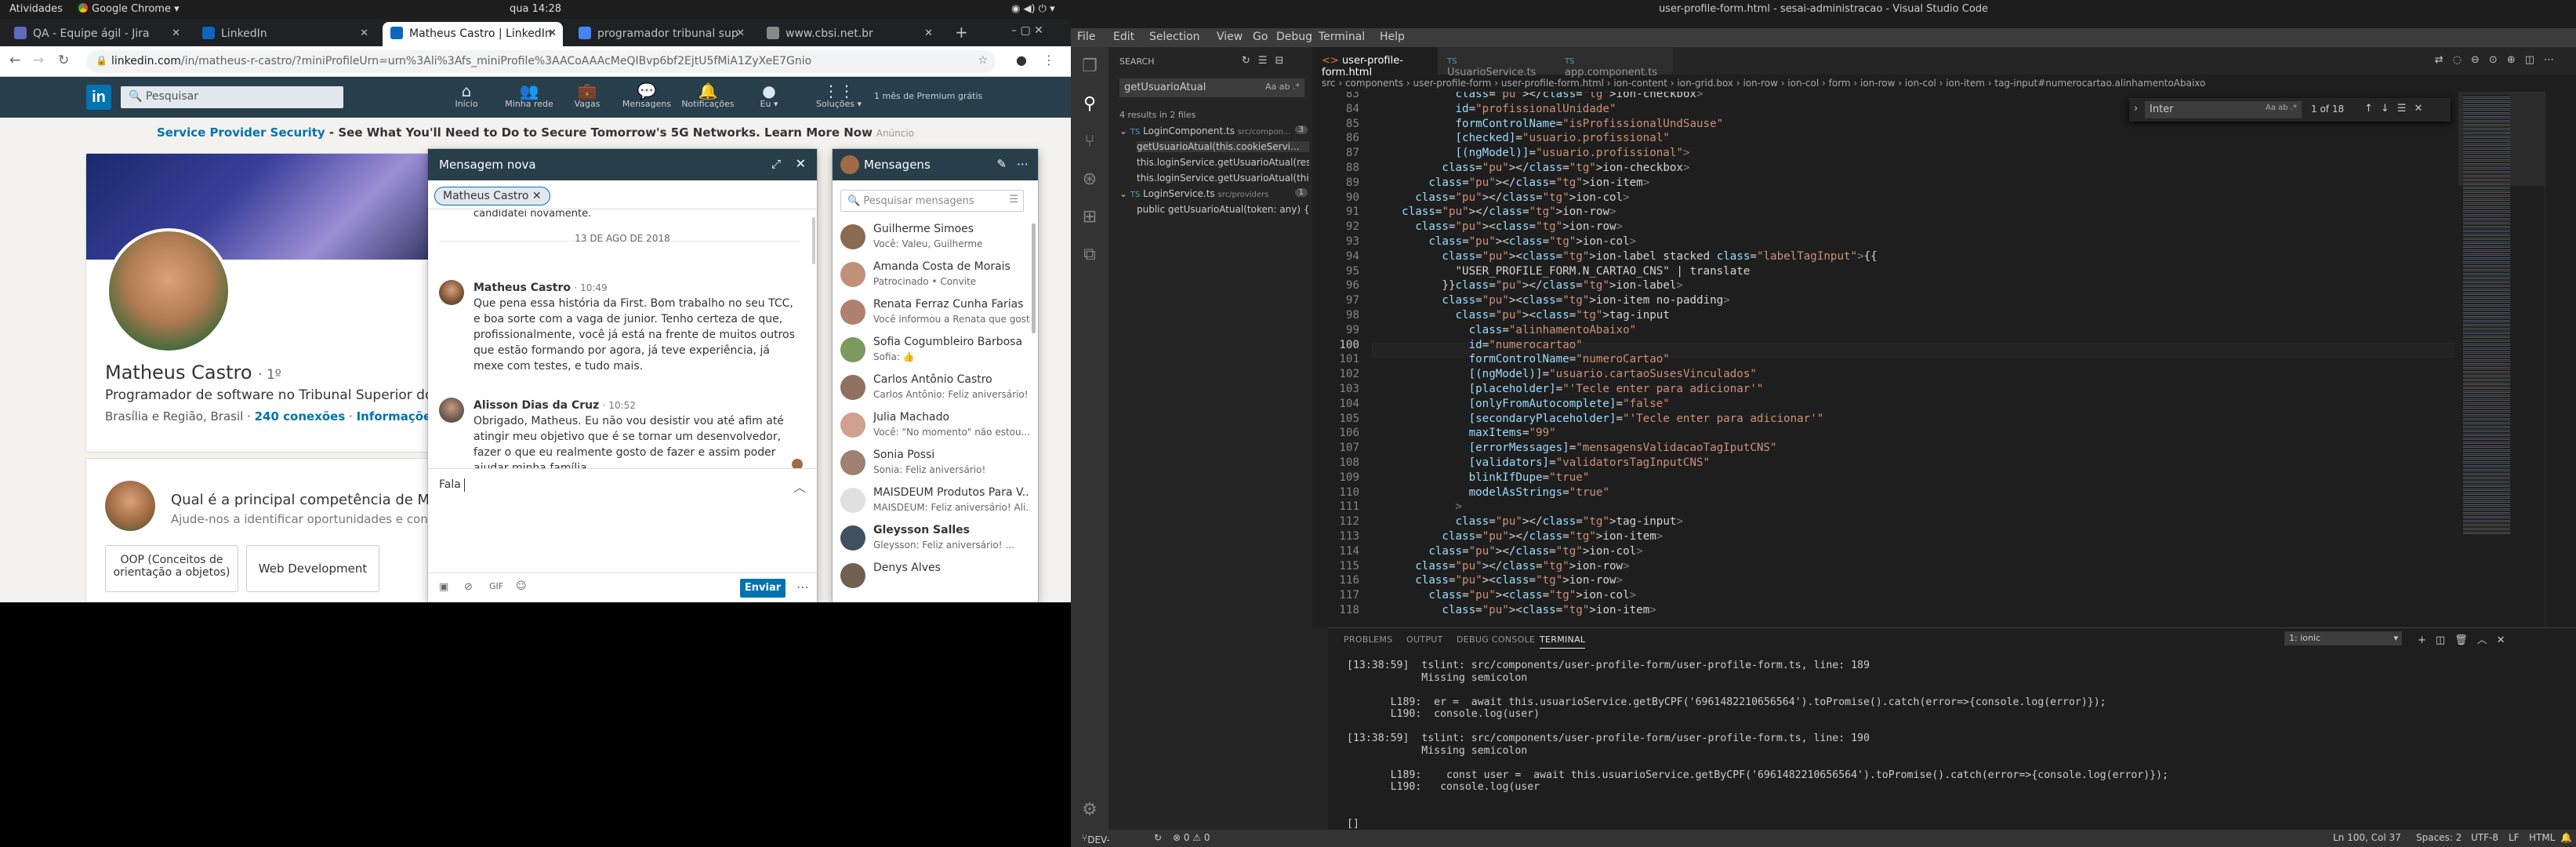  Describe the element at coordinates (622, 514) in the screenshot. I see `compose-box: Fala ︿` at that location.